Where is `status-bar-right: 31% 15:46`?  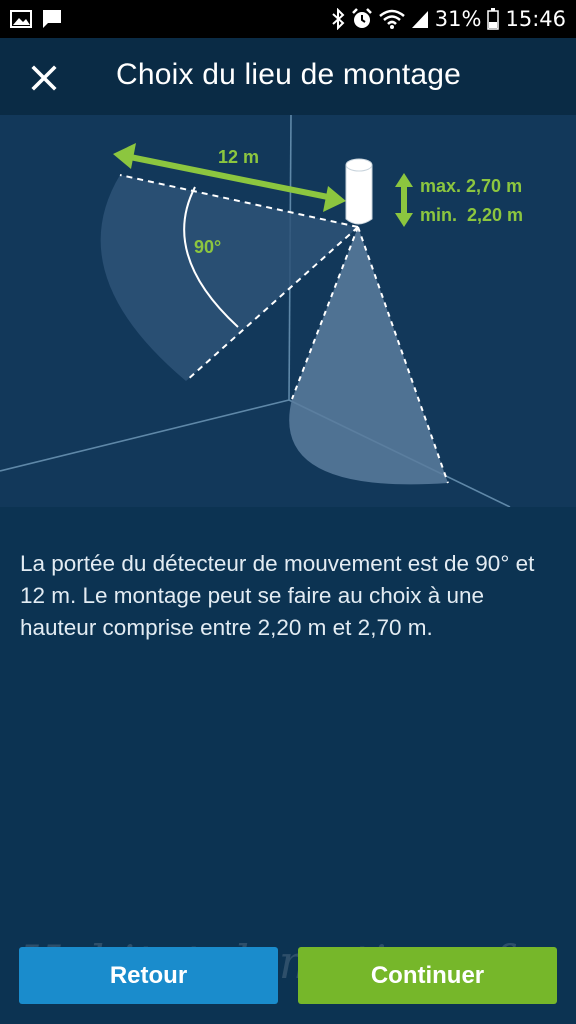
status-bar-right: 31% 15:46 is located at coordinates (448, 19).